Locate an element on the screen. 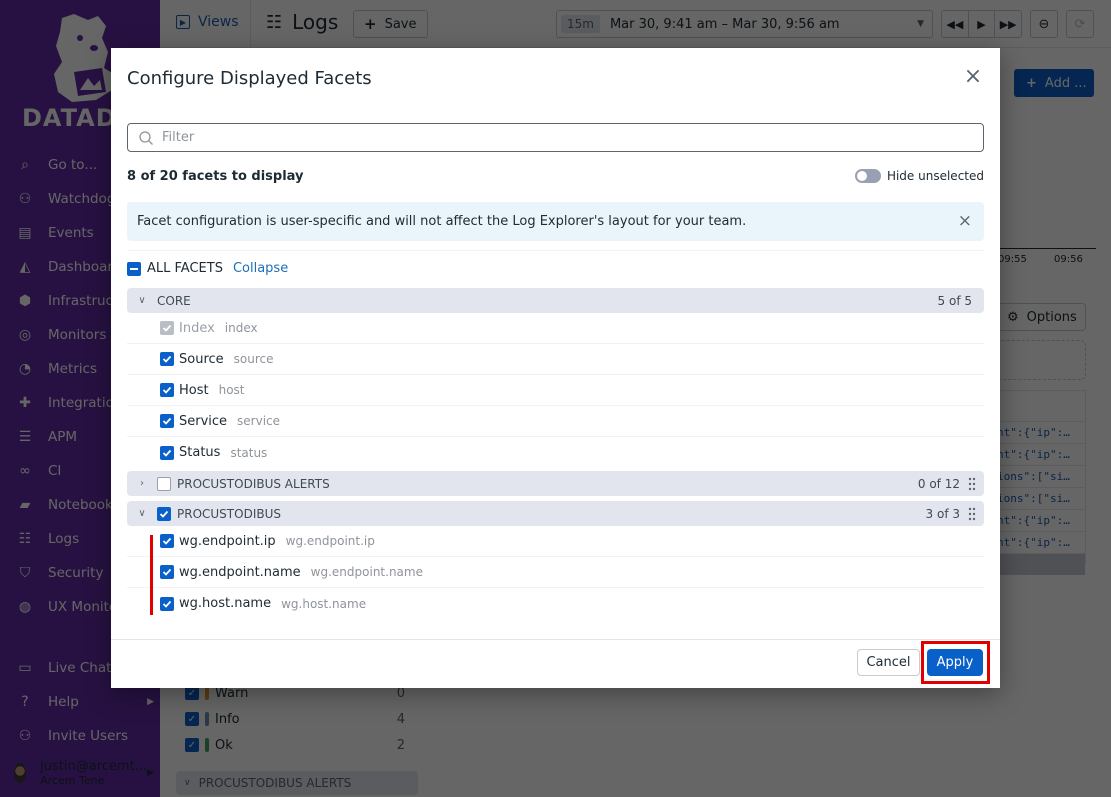 The height and width of the screenshot is (797, 1111). hide-unselected-label: Hide unselected is located at coordinates (935, 176).